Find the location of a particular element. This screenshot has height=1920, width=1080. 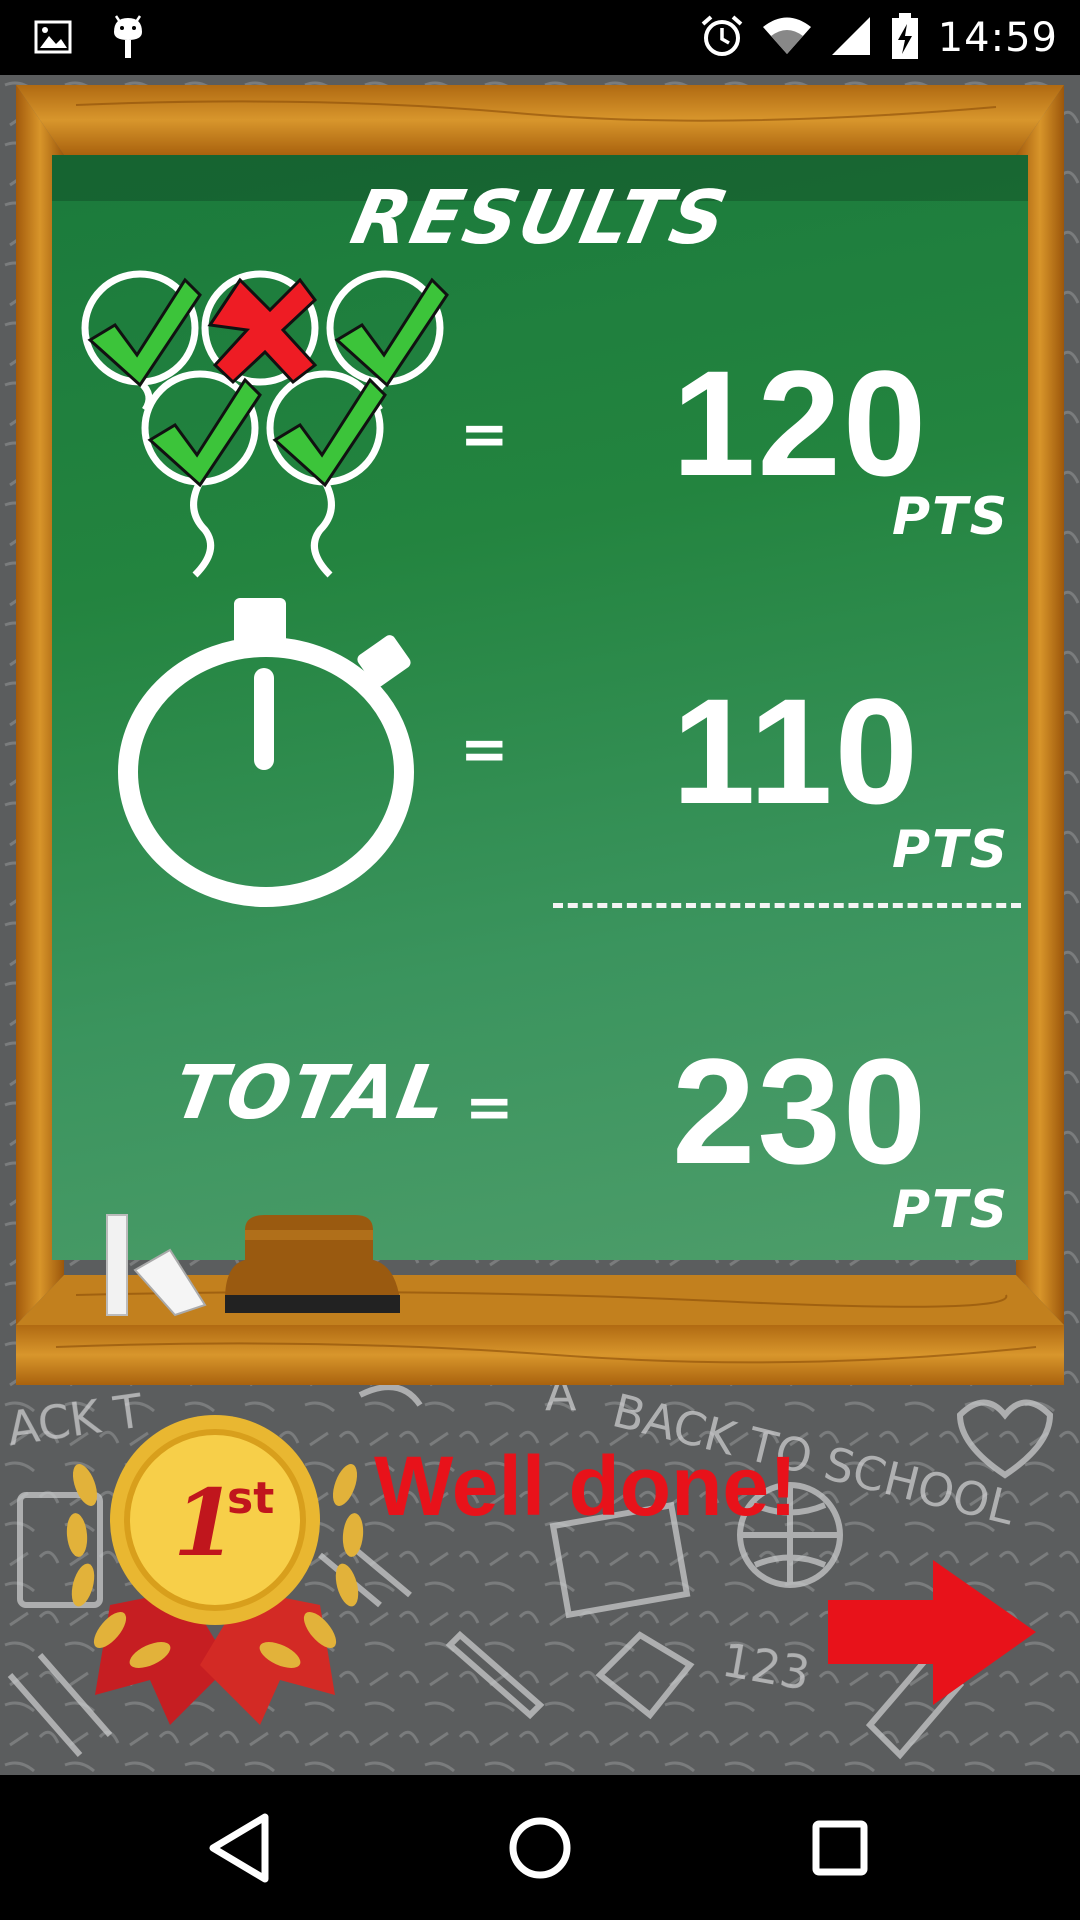

total-equals: = is located at coordinates (490, 1107).